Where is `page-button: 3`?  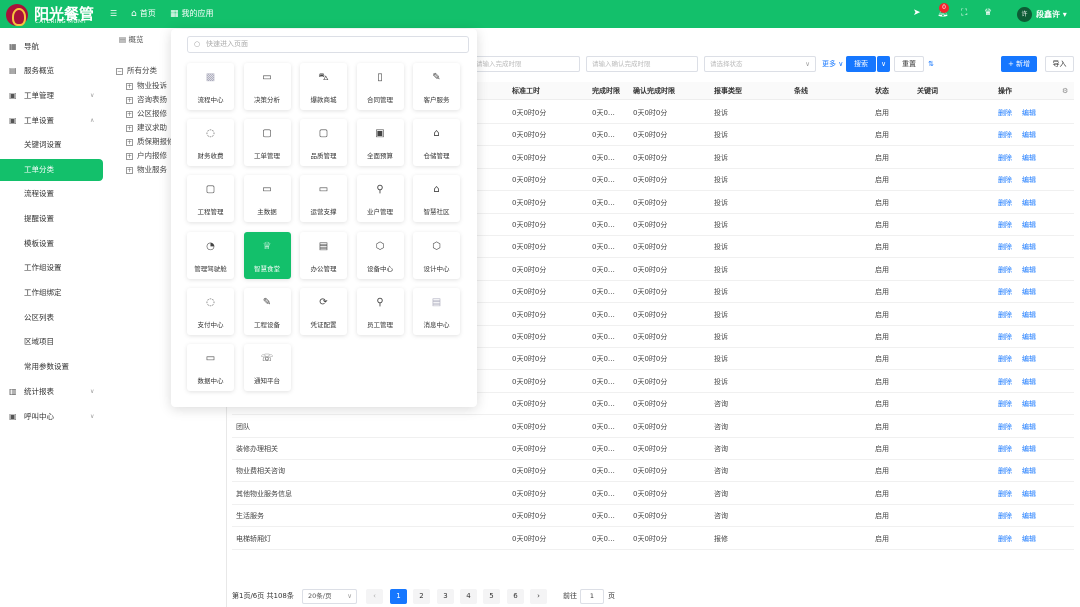
page-button: 3 is located at coordinates (445, 596).